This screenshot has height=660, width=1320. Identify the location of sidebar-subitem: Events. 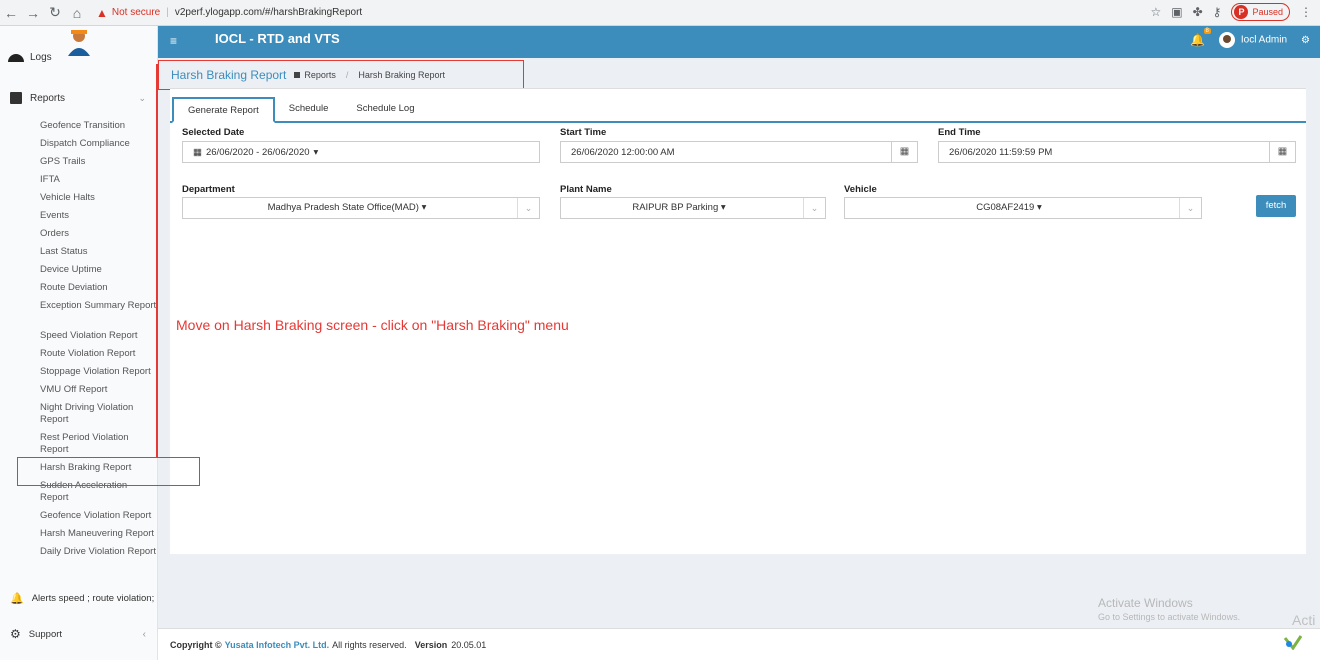
(79, 217).